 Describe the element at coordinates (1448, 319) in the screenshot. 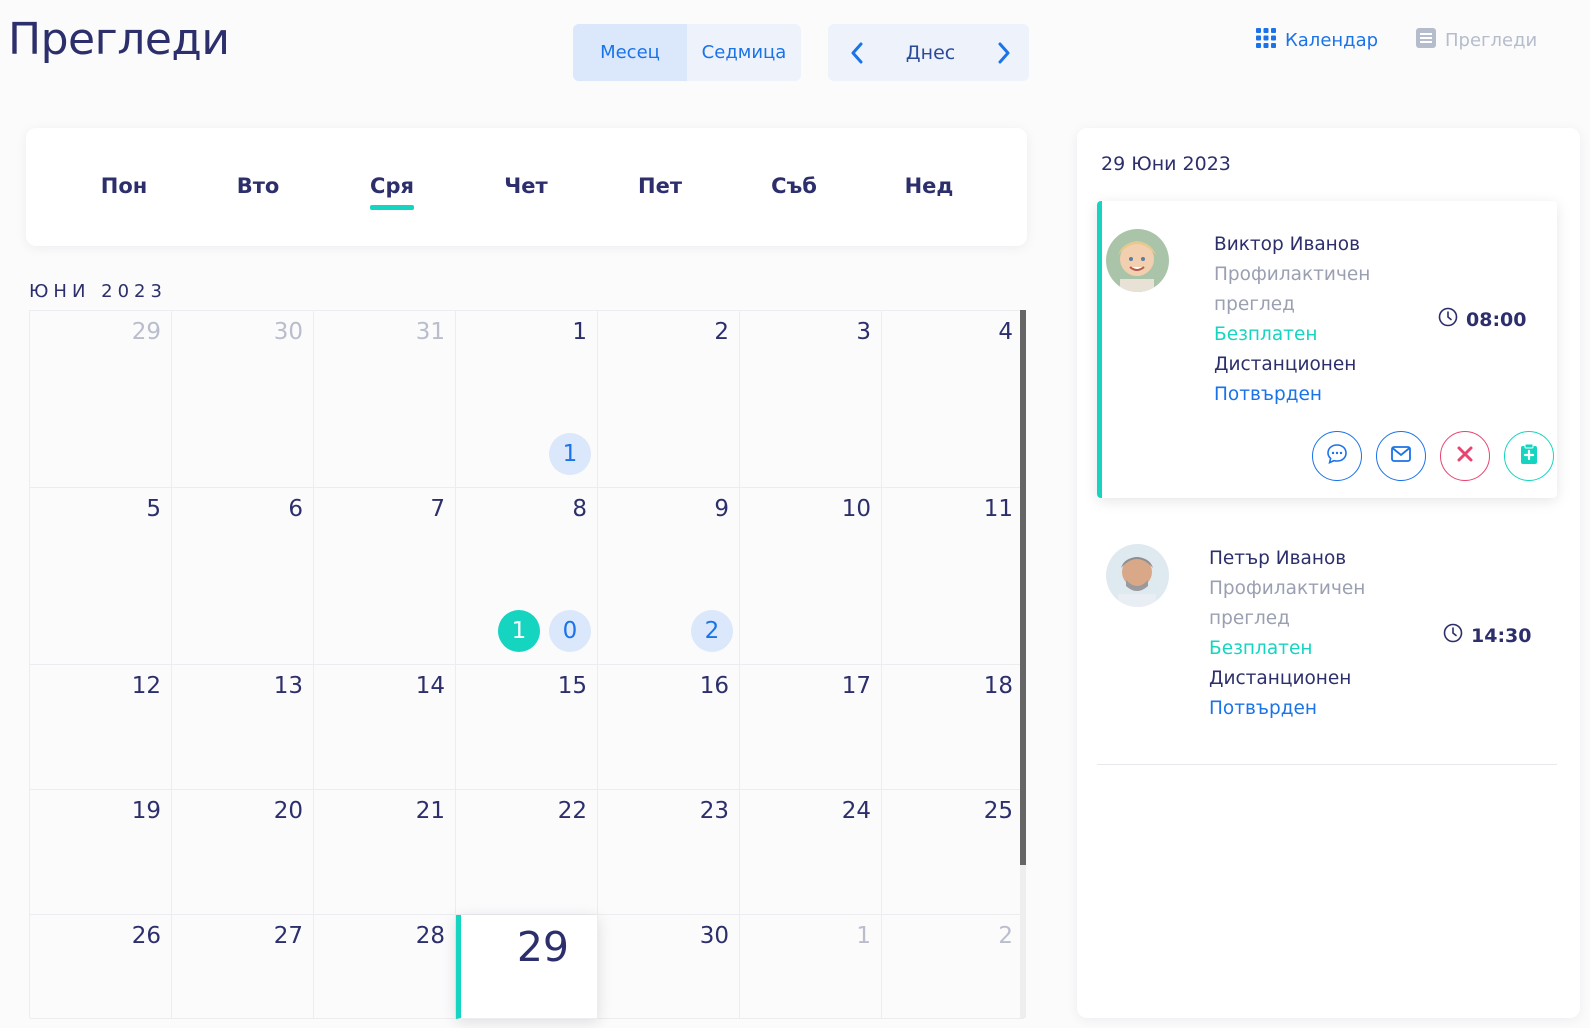

I see `clock-icon` at that location.